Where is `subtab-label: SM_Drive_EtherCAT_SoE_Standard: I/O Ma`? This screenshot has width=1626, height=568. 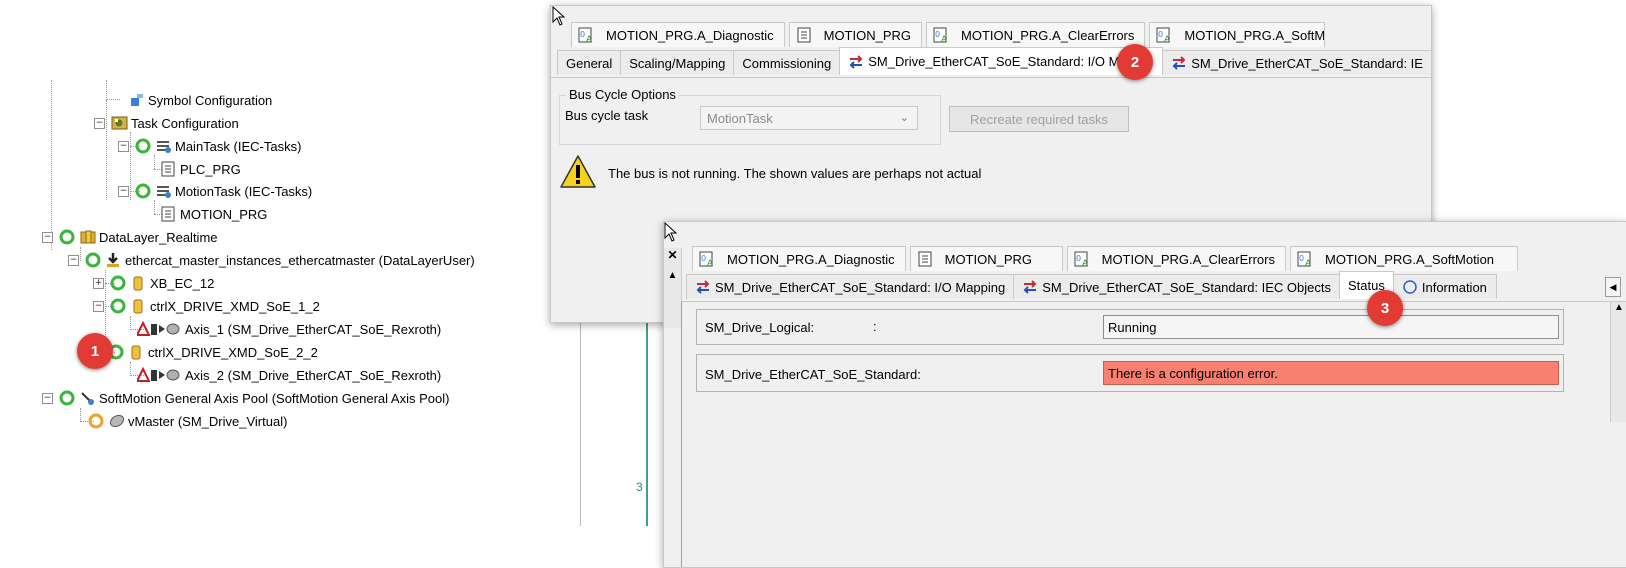
subtab-label: SM_Drive_EtherCAT_SoE_Standard: I/O Ma is located at coordinates (997, 61).